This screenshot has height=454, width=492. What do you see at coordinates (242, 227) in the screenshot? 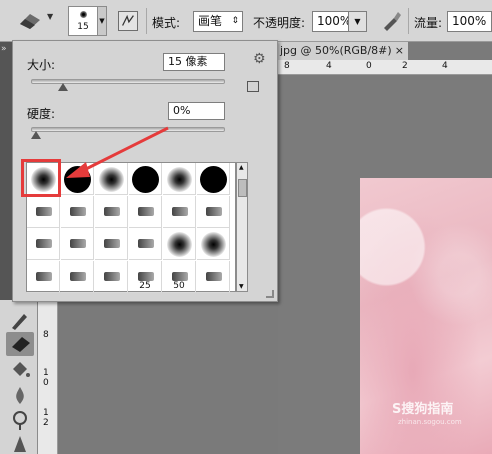
I see `preset-scrollbar: ▲ ▼` at bounding box center [242, 227].